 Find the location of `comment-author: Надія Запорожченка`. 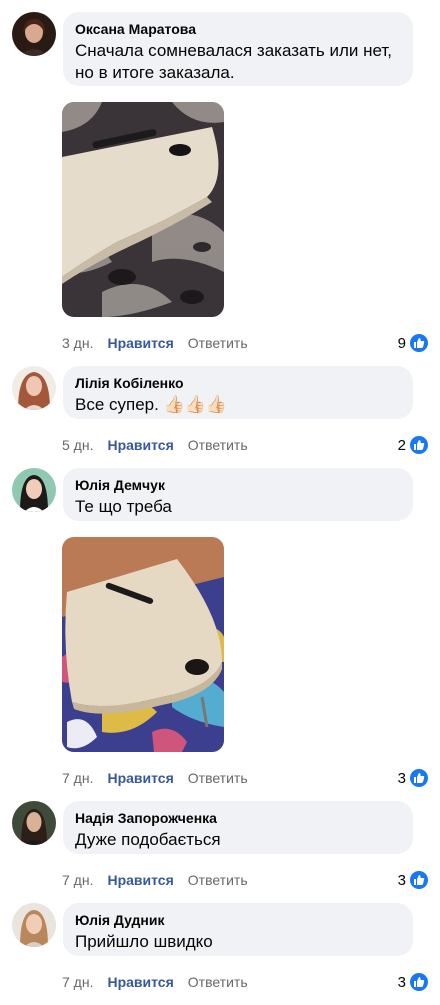

comment-author: Надія Запорожченка is located at coordinates (238, 818).